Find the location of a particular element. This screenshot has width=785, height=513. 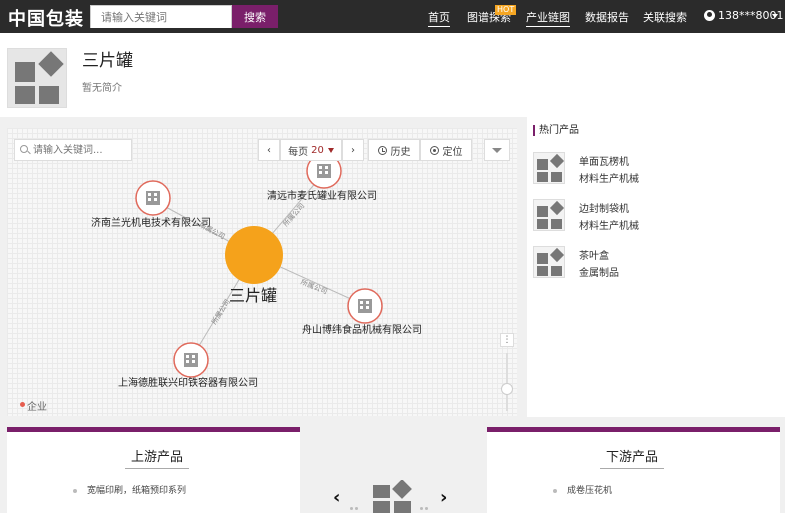

hot-products-title: 热门产品 is located at coordinates (556, 130).